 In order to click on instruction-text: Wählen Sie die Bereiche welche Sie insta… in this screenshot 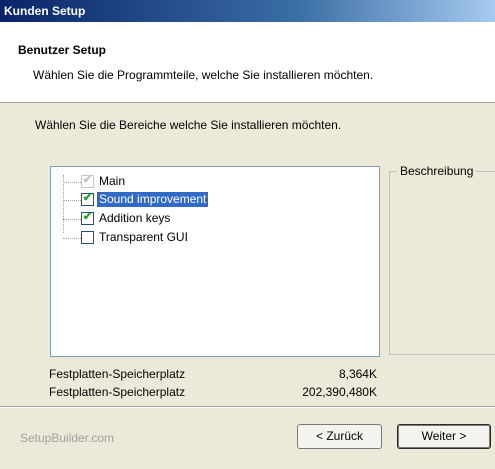, I will do `click(188, 125)`.